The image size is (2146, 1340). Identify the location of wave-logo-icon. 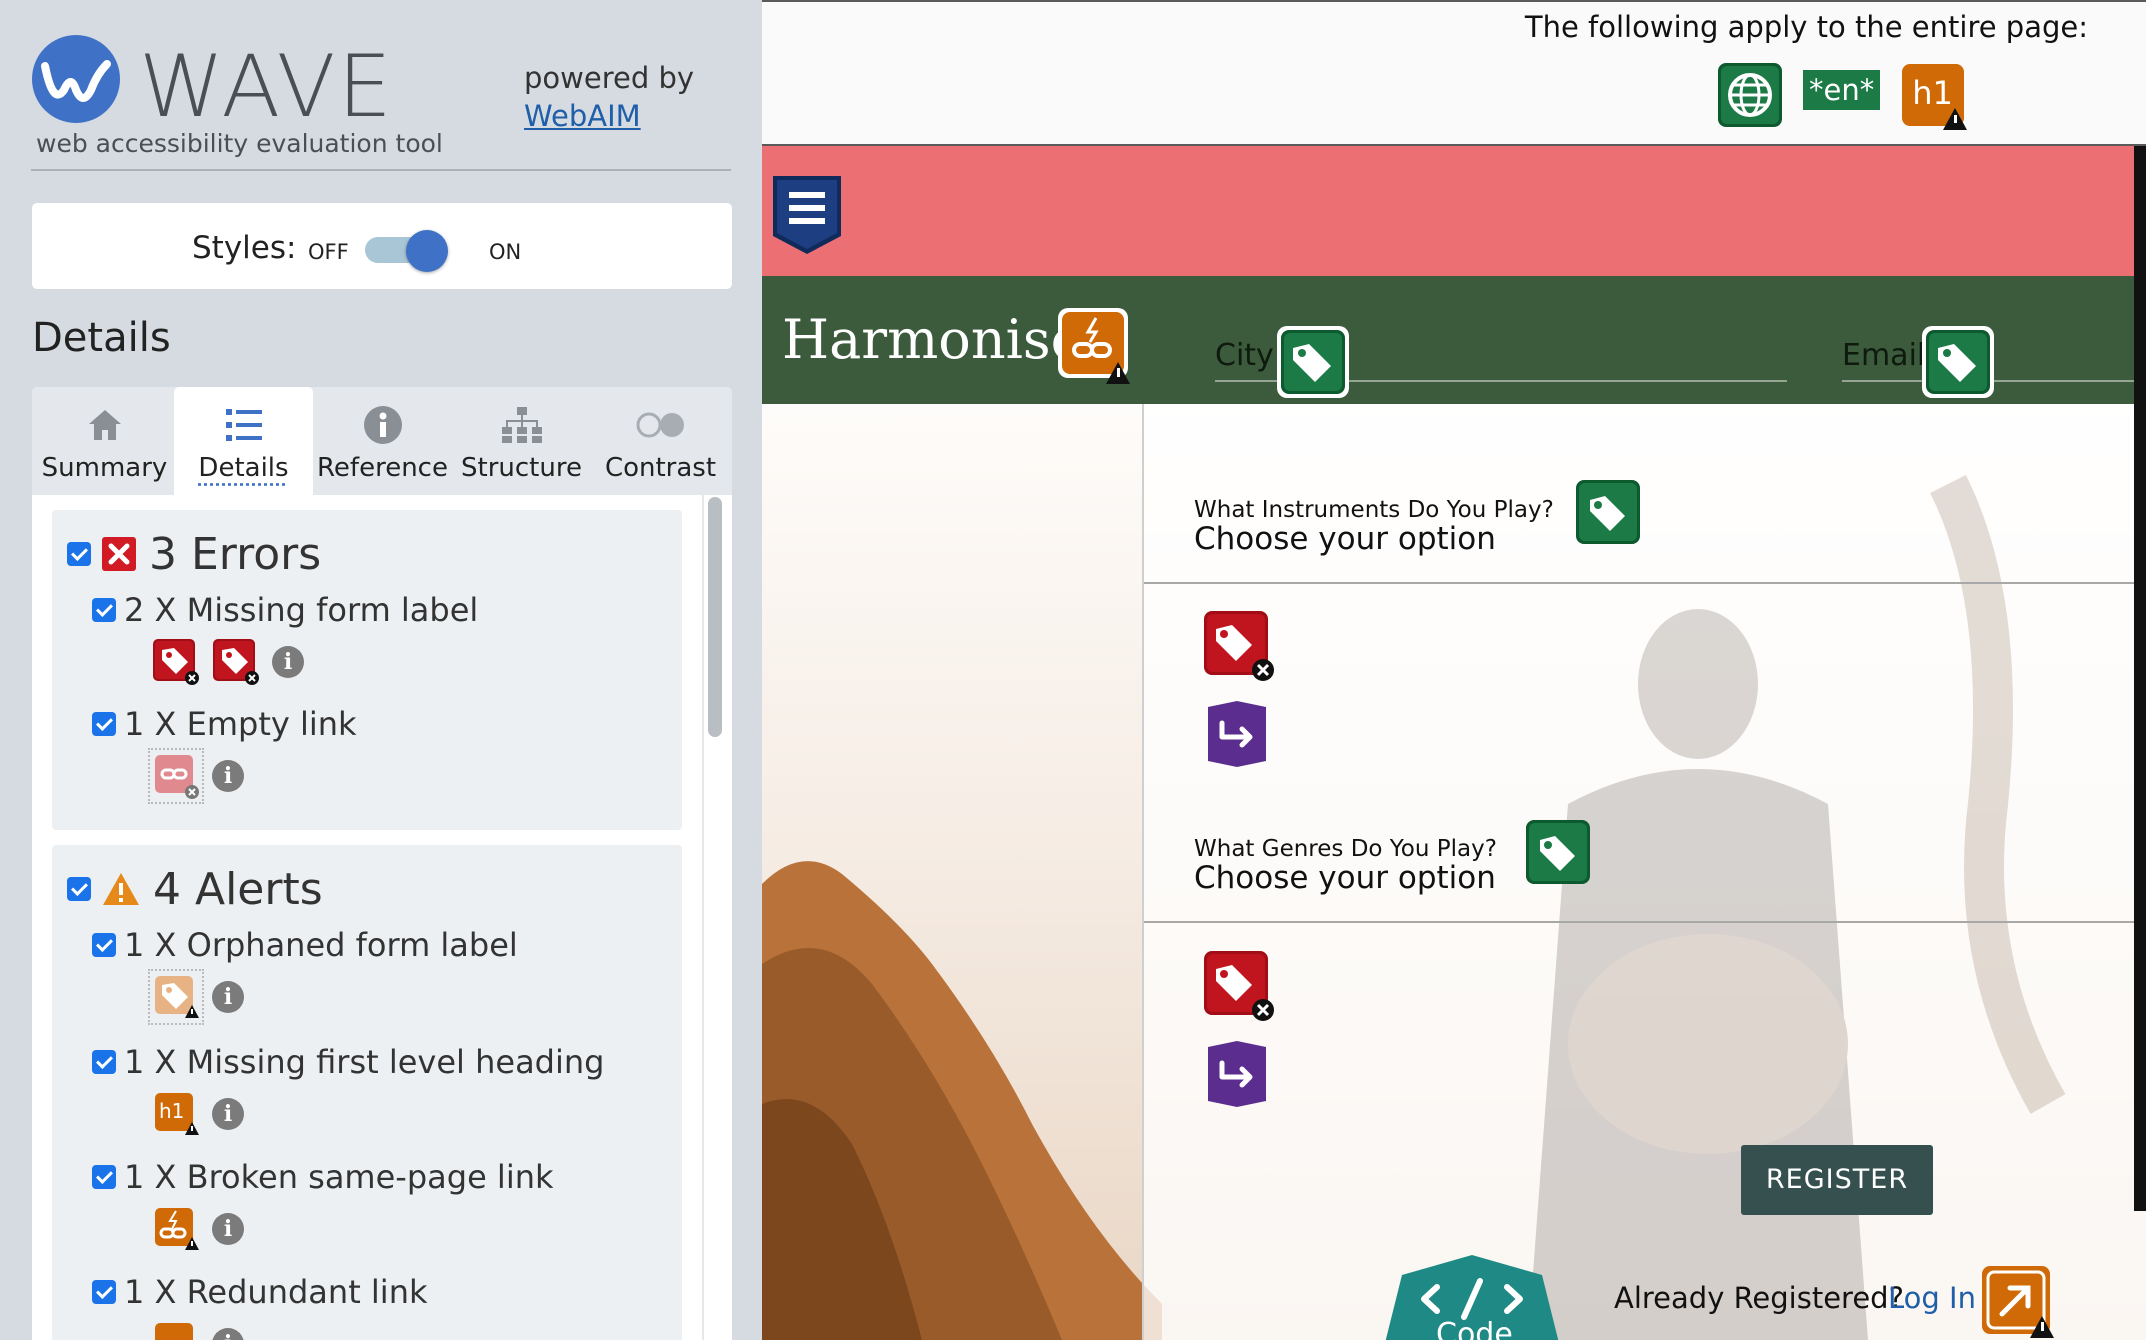
(76, 79).